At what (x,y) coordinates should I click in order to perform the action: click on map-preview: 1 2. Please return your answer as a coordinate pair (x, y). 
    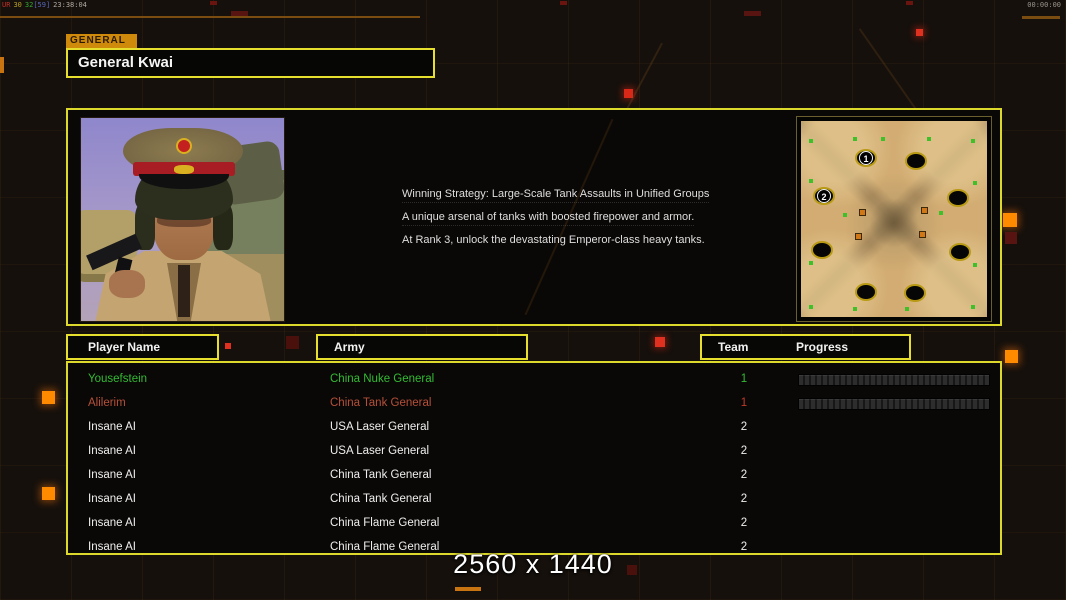
    Looking at the image, I should click on (894, 219).